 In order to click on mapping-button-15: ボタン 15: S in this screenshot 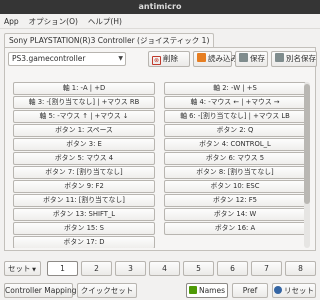, I will do `click(84, 228)`.